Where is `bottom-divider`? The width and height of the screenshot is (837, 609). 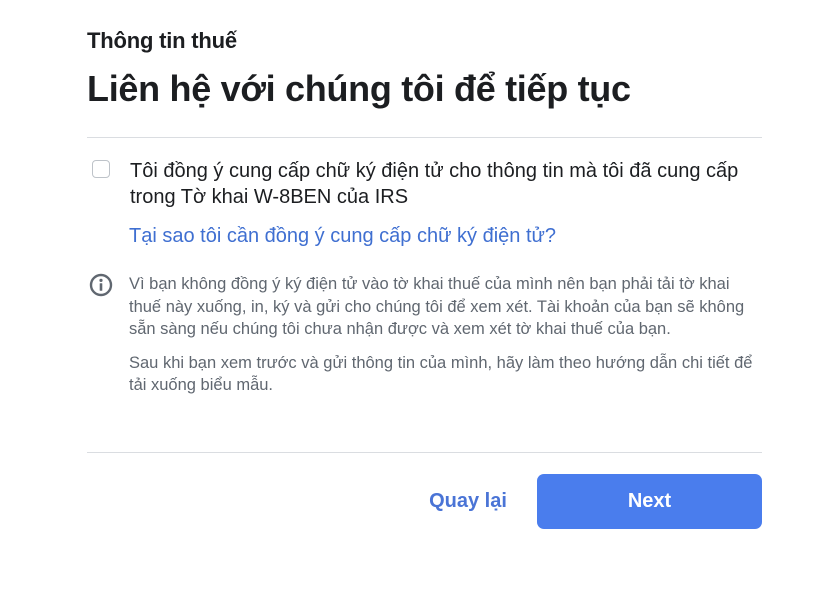 bottom-divider is located at coordinates (424, 452).